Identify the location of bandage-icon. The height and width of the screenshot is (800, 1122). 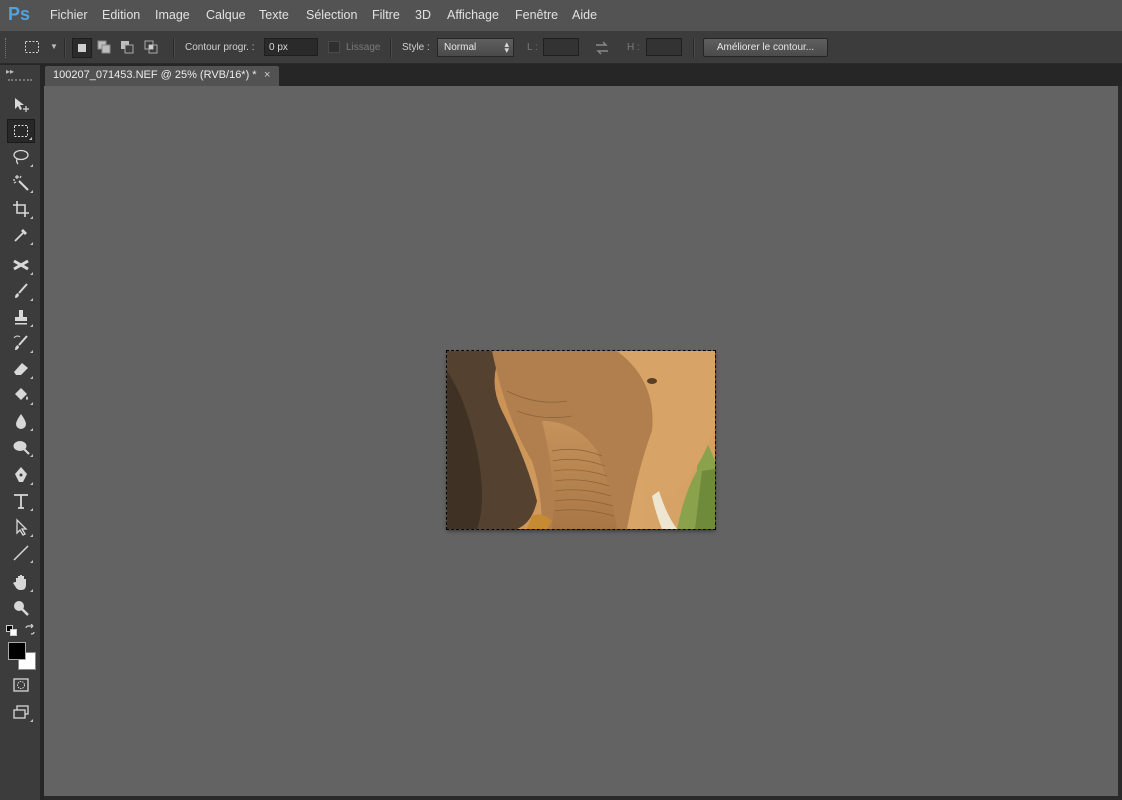
(21, 265).